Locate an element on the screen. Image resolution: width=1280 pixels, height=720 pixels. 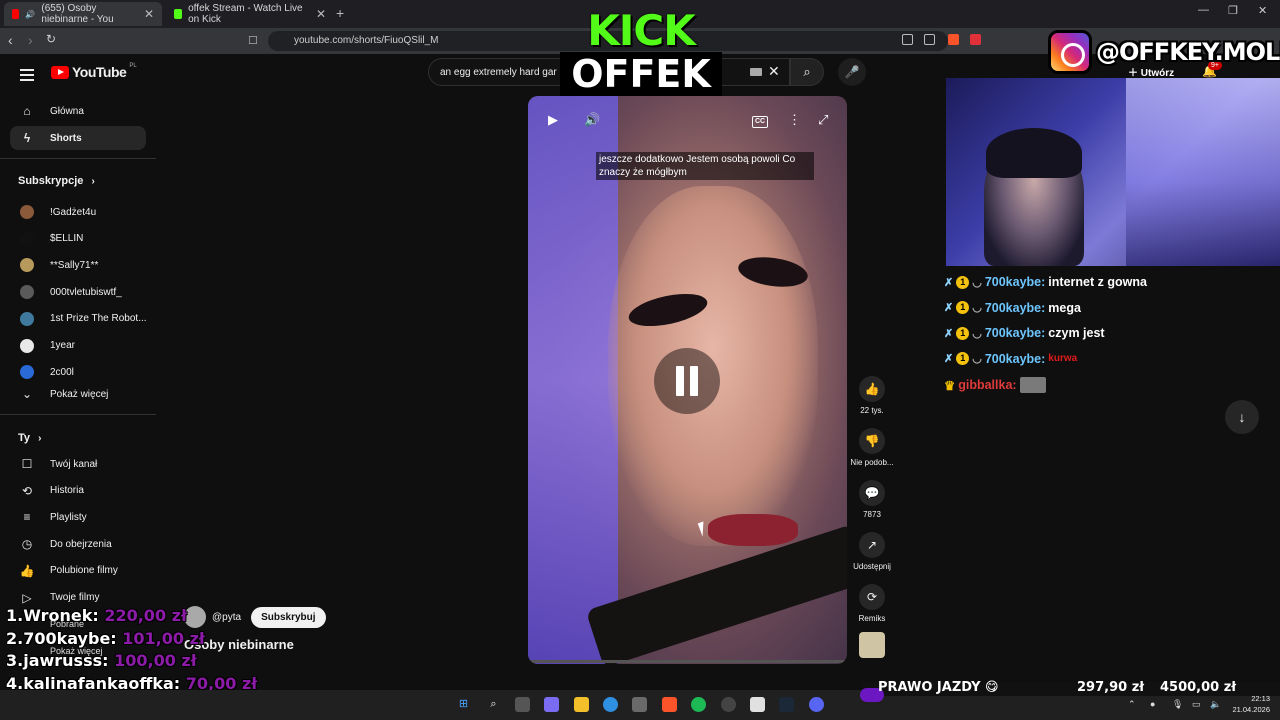
restore-button: ❐ is located at coordinates (1233, 10).